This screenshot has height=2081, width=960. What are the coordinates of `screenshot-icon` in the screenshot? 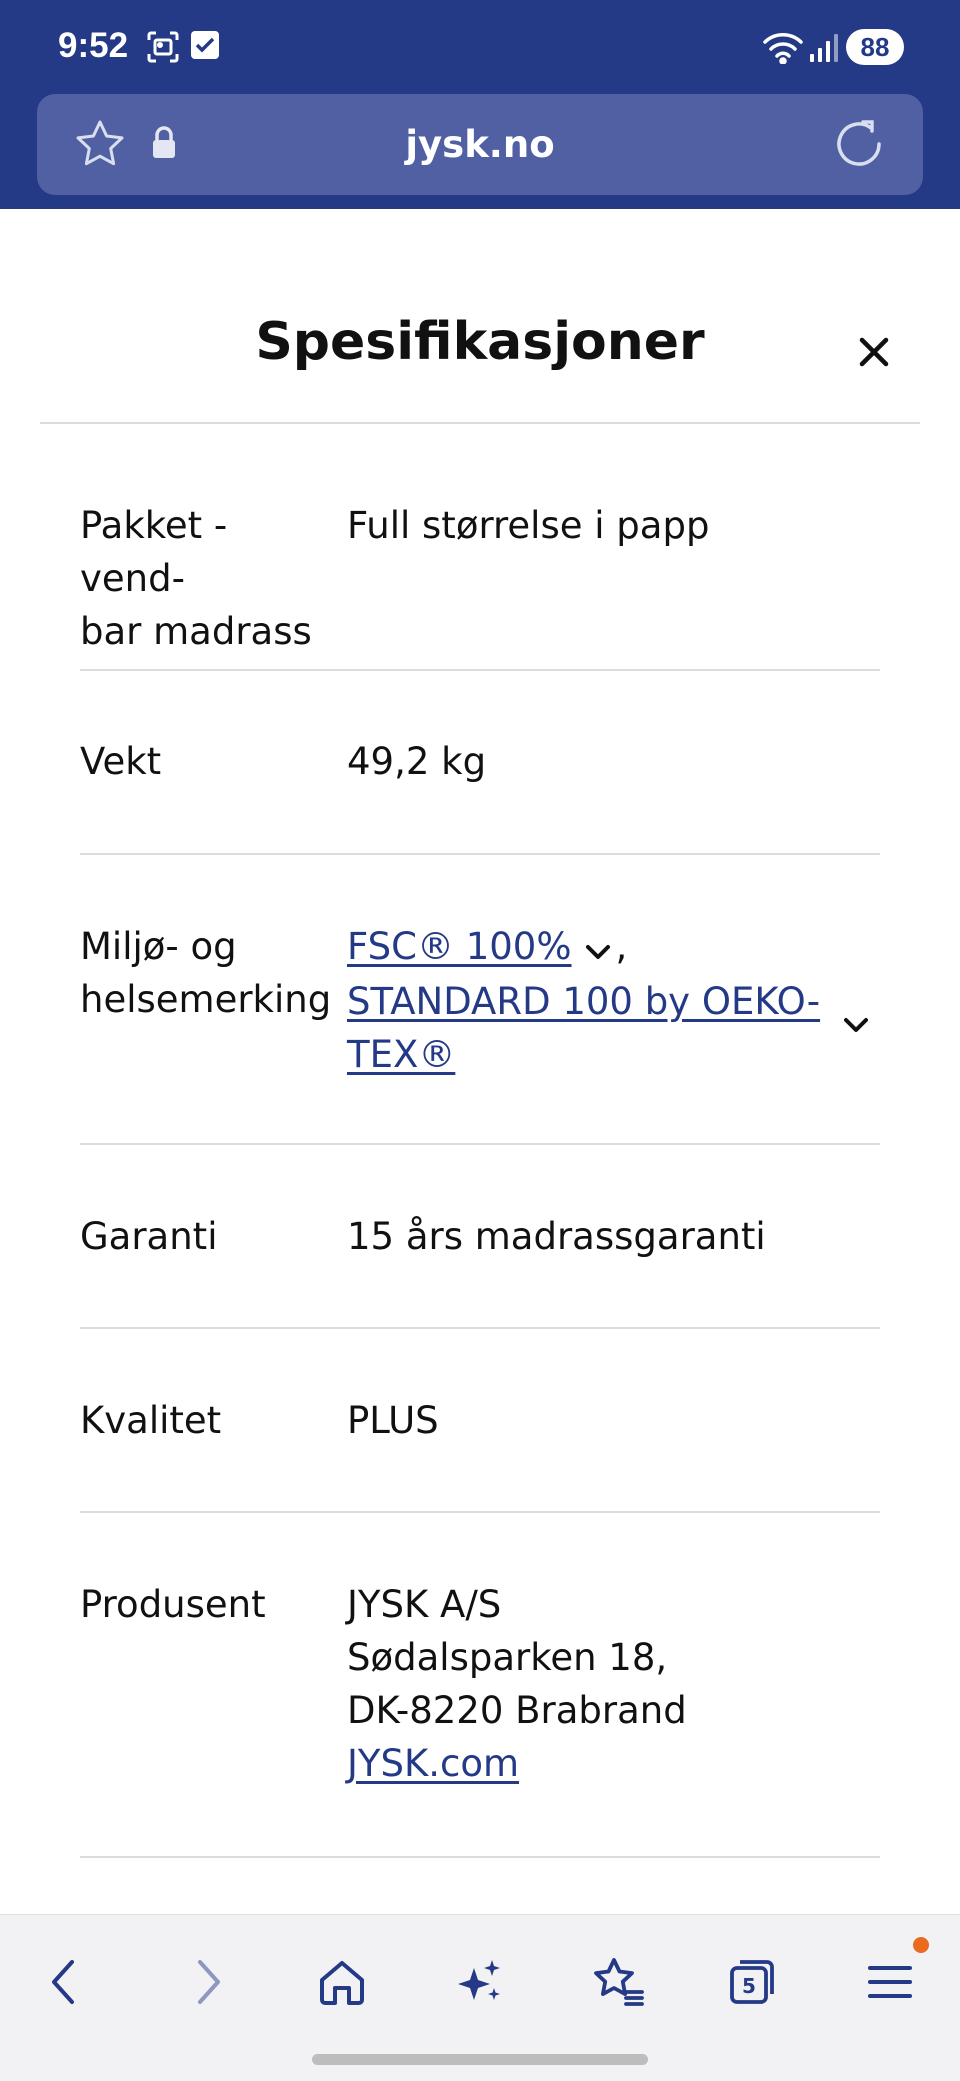 It's located at (163, 49).